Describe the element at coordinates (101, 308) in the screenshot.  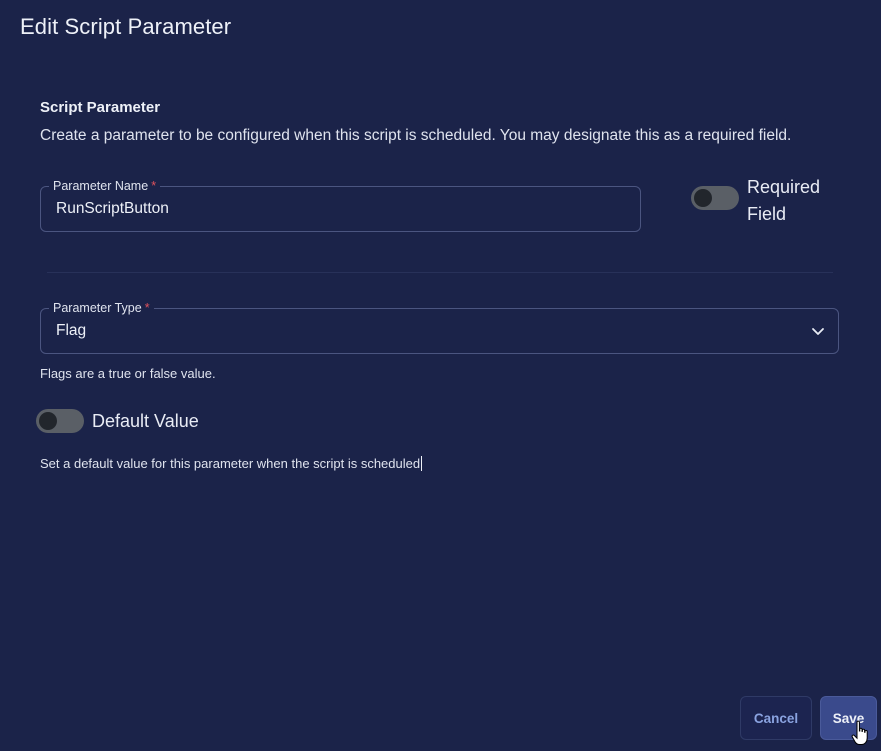
I see `parameter-type-label: Parameter Type *` at that location.